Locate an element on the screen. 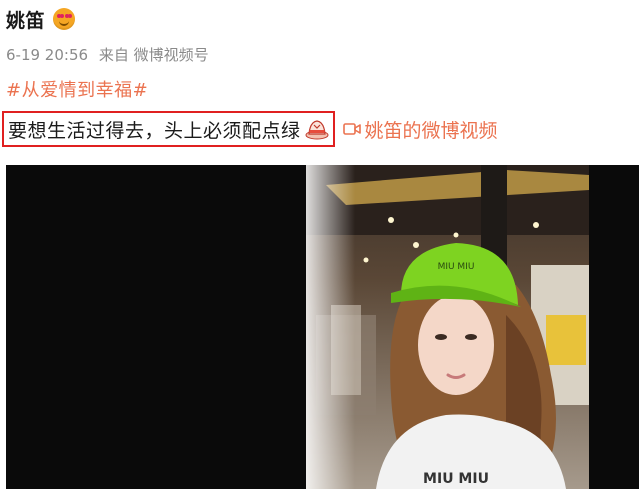 The width and height of the screenshot is (640, 489). source-prefix: 来自 is located at coordinates (113, 55).